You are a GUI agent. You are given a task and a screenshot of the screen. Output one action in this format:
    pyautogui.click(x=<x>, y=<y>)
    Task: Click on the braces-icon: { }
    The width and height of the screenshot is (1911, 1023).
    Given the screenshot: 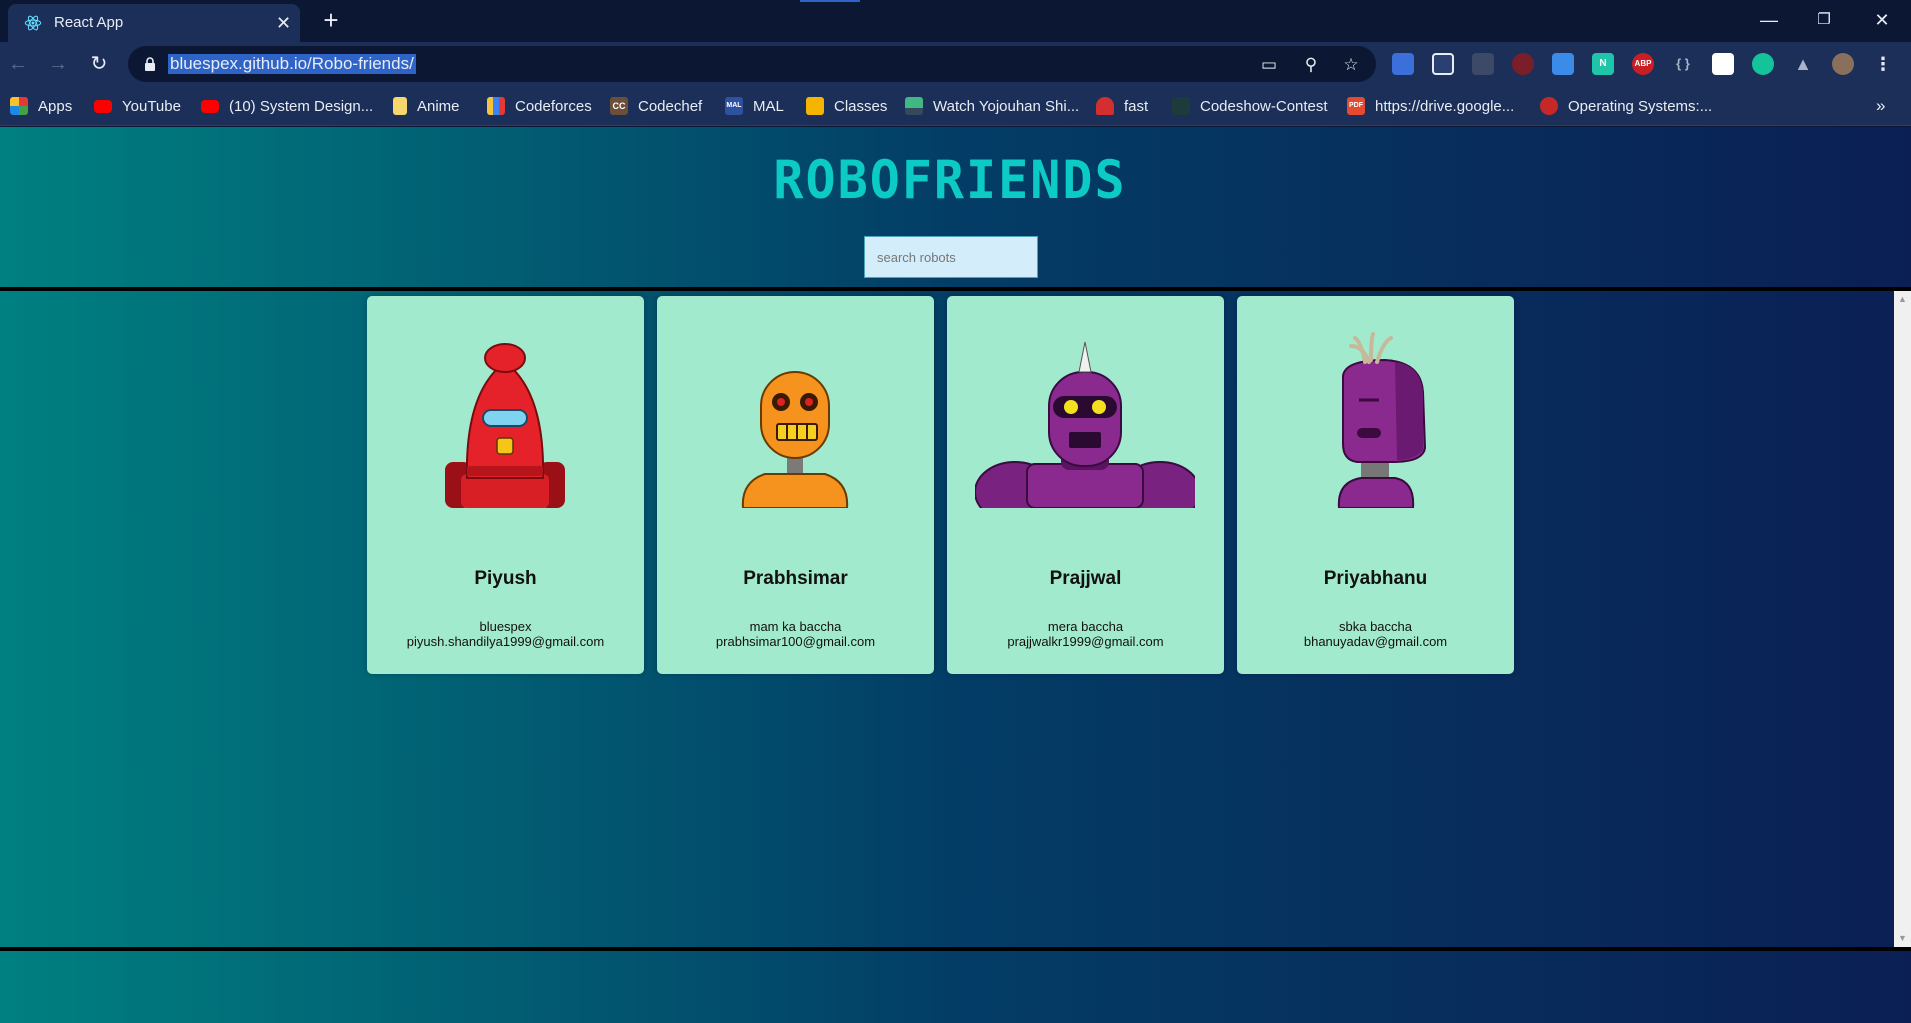 What is the action you would take?
    pyautogui.click(x=1683, y=64)
    